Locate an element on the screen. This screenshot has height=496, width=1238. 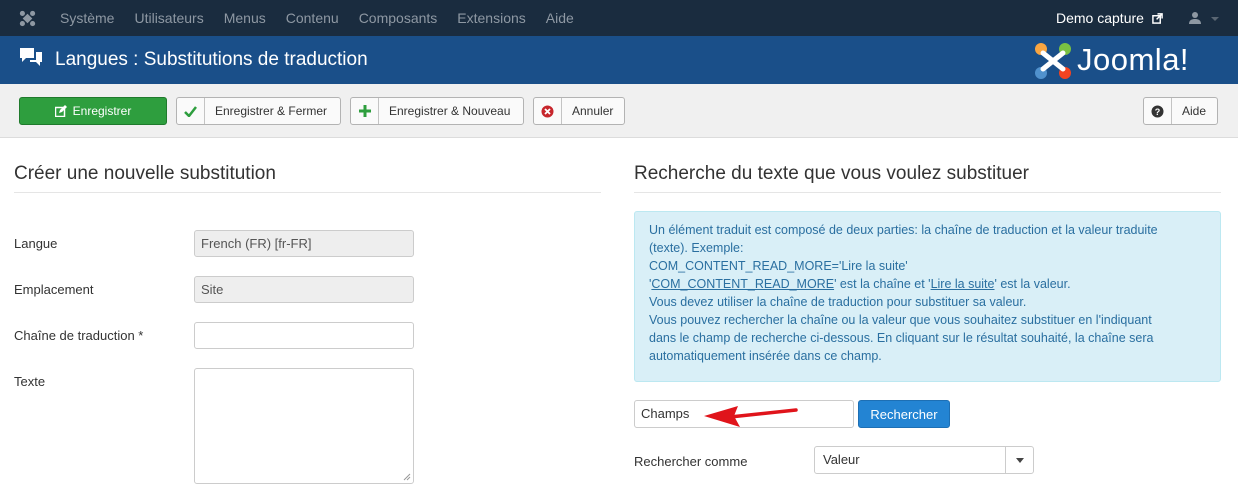
info-value-link: Lire la suite is located at coordinates (962, 284).